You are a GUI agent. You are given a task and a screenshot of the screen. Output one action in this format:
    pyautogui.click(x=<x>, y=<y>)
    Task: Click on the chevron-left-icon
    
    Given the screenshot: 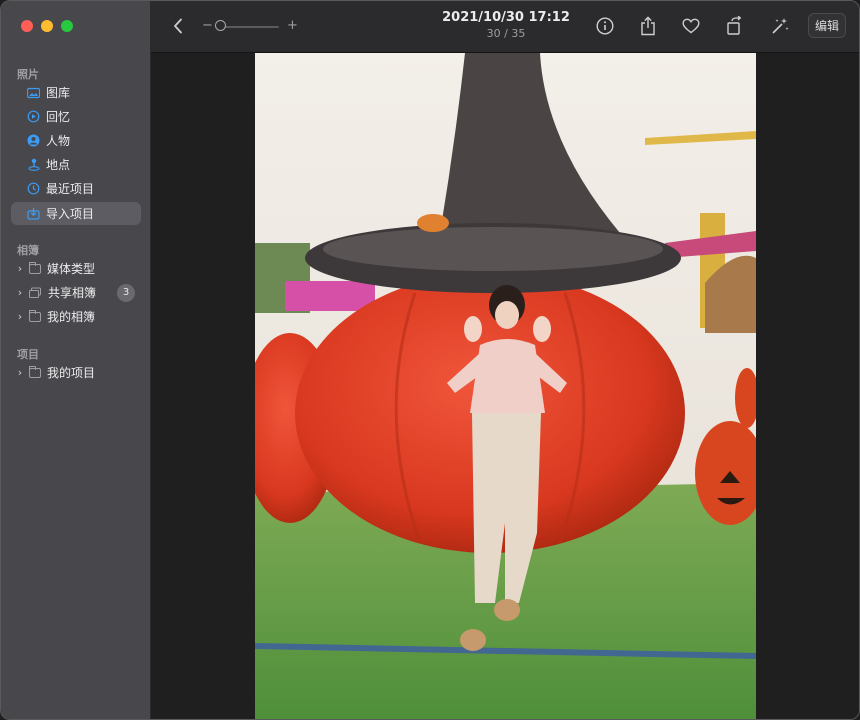 What is the action you would take?
    pyautogui.click(x=178, y=26)
    